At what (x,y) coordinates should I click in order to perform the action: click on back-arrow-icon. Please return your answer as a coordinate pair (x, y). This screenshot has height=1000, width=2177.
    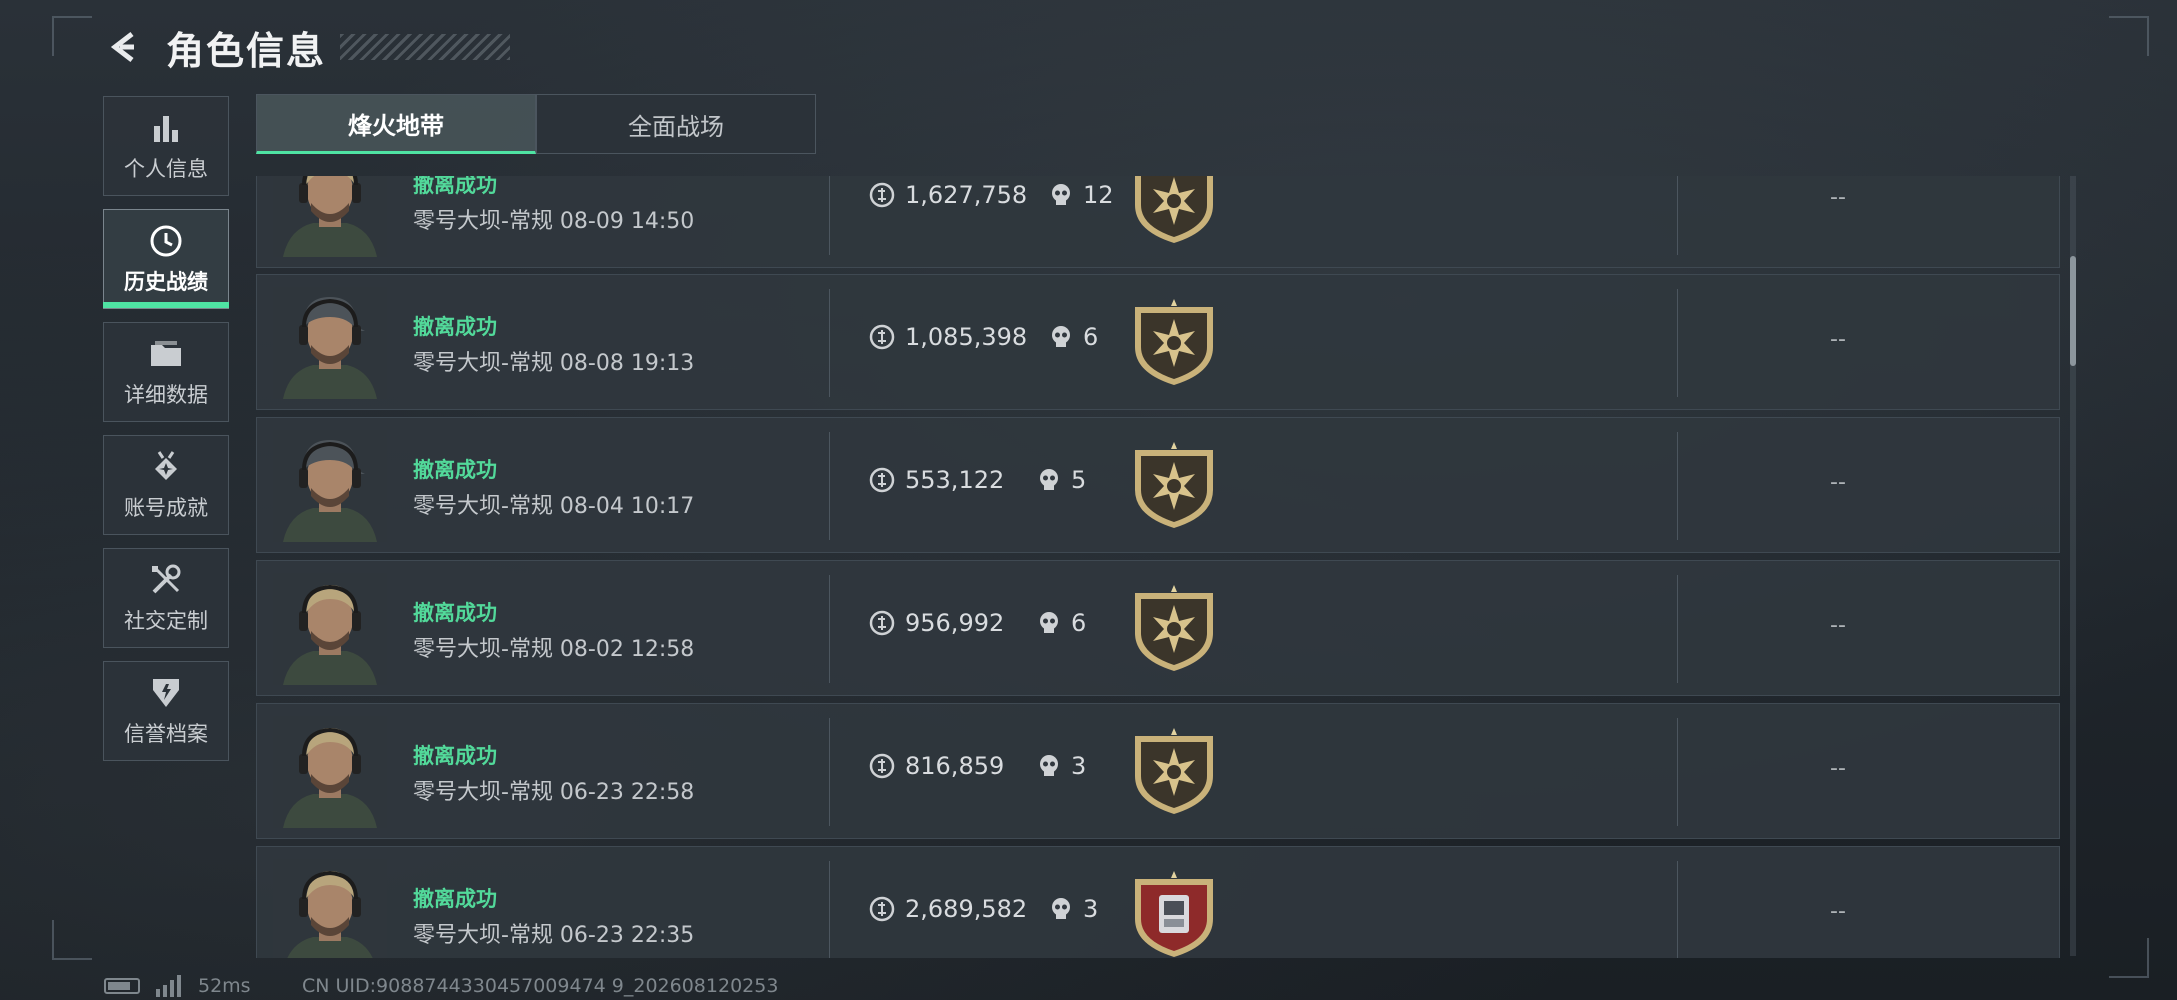
    Looking at the image, I should click on (122, 47).